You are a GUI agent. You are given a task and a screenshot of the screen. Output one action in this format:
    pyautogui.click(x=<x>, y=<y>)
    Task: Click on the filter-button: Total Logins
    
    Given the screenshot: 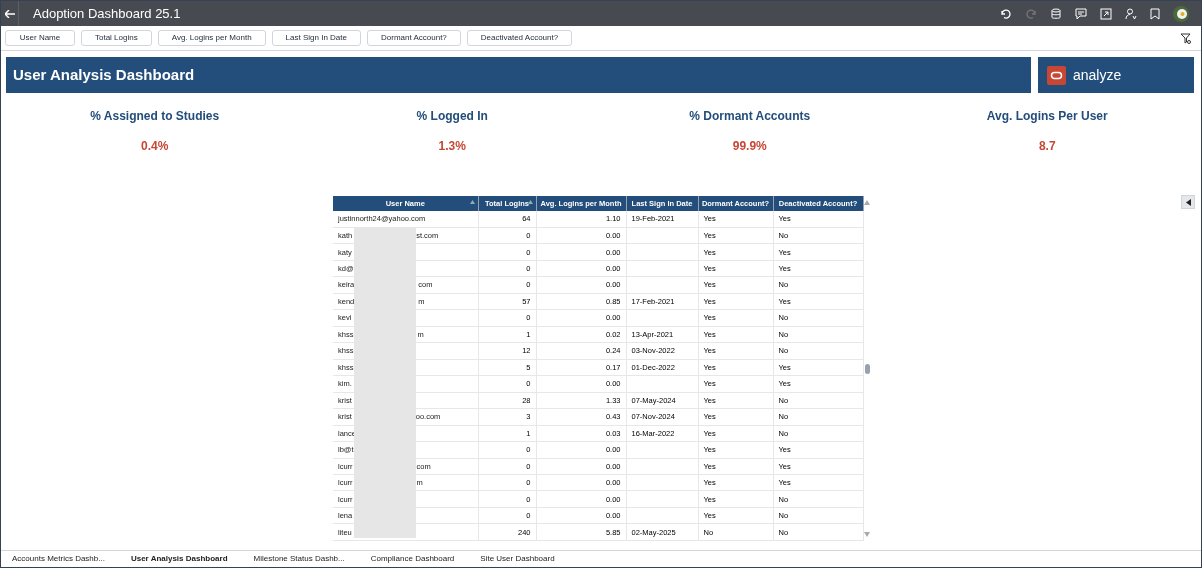 What is the action you would take?
    pyautogui.click(x=116, y=38)
    